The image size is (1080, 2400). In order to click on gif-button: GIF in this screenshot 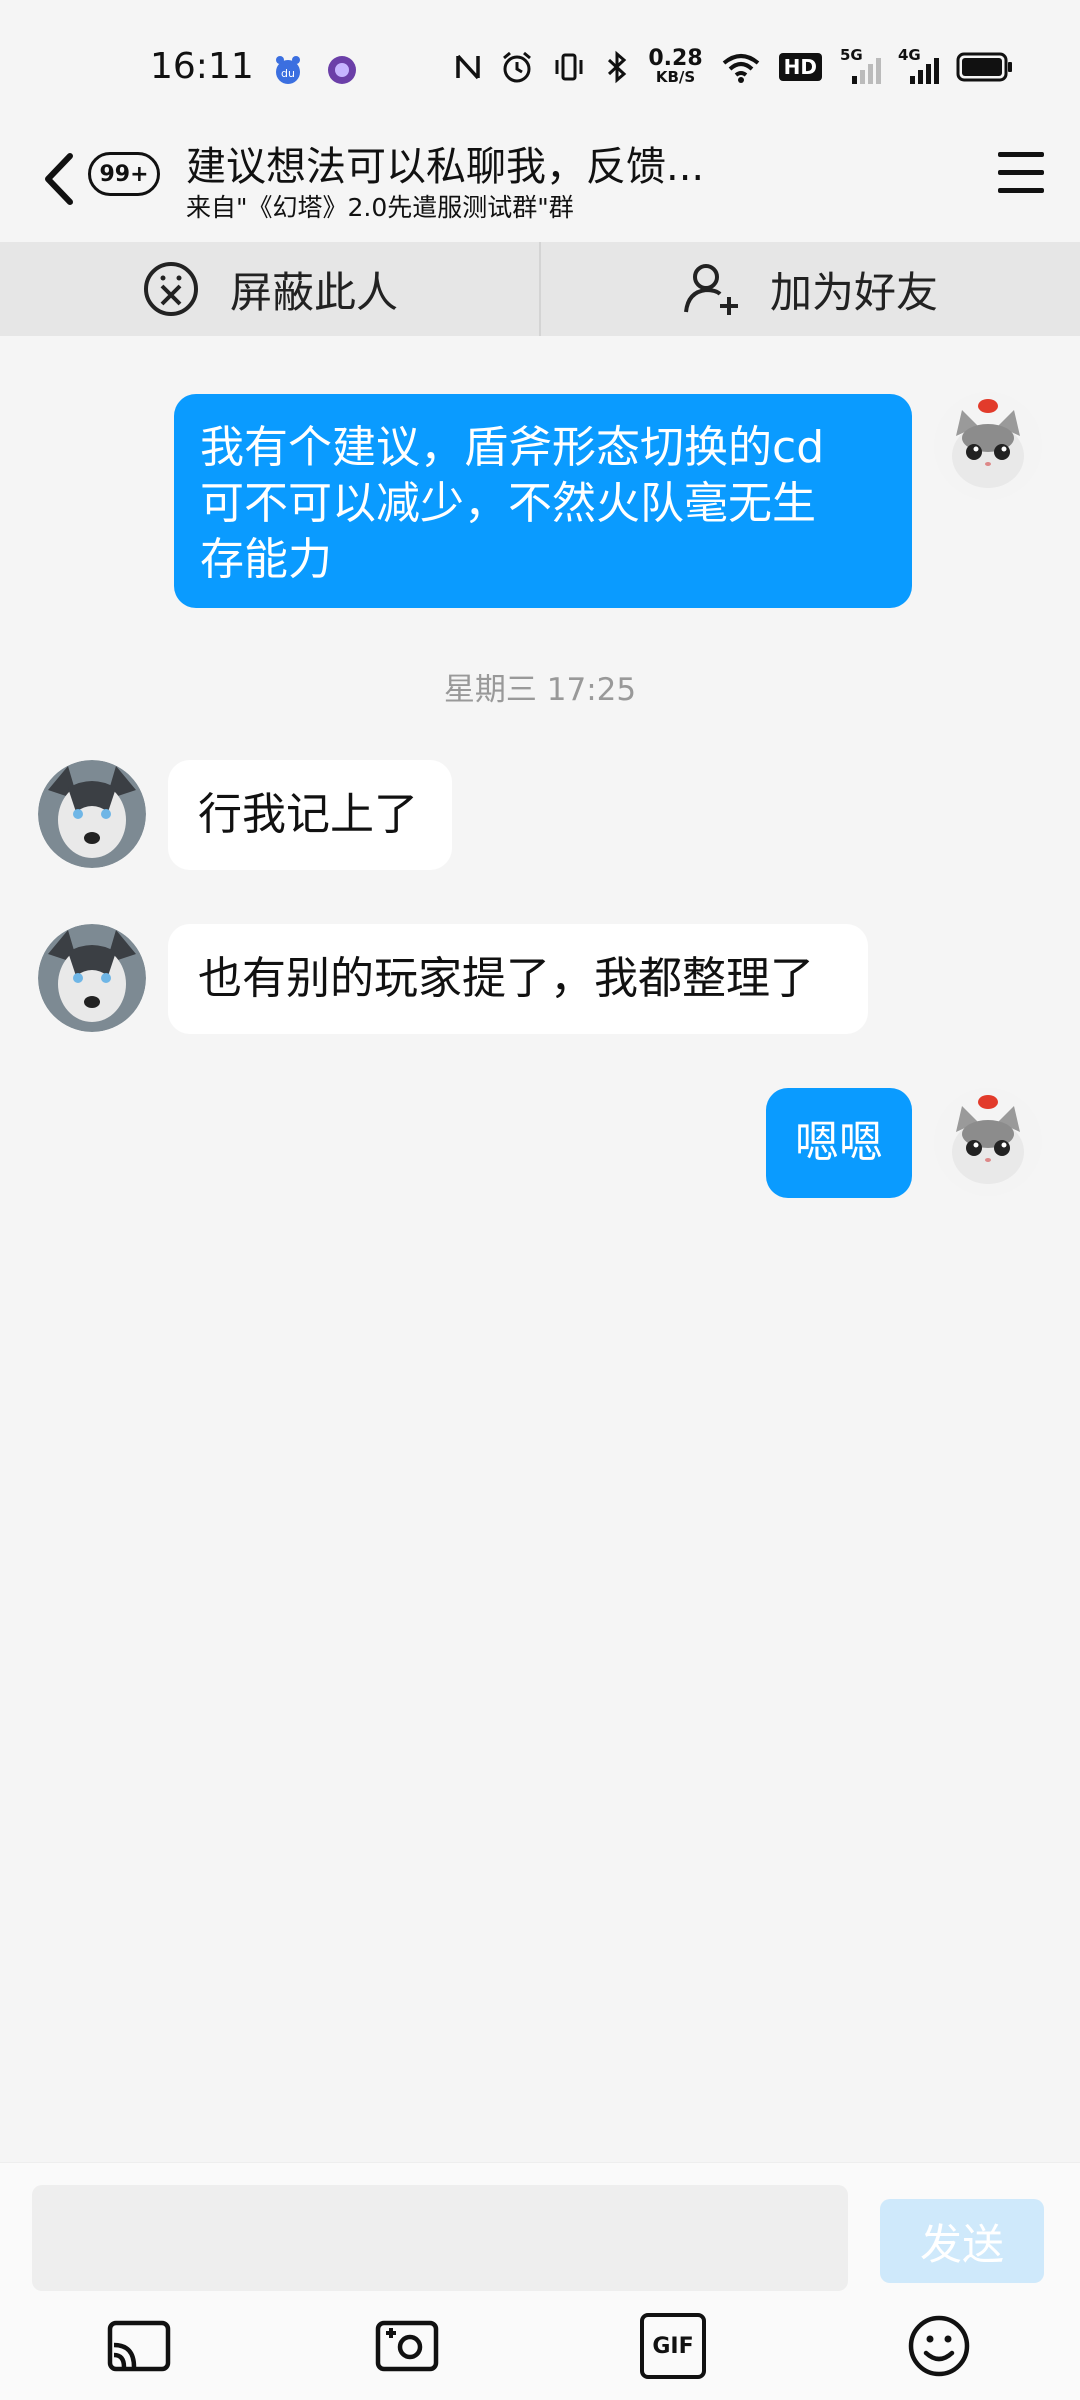, I will do `click(673, 2346)`.